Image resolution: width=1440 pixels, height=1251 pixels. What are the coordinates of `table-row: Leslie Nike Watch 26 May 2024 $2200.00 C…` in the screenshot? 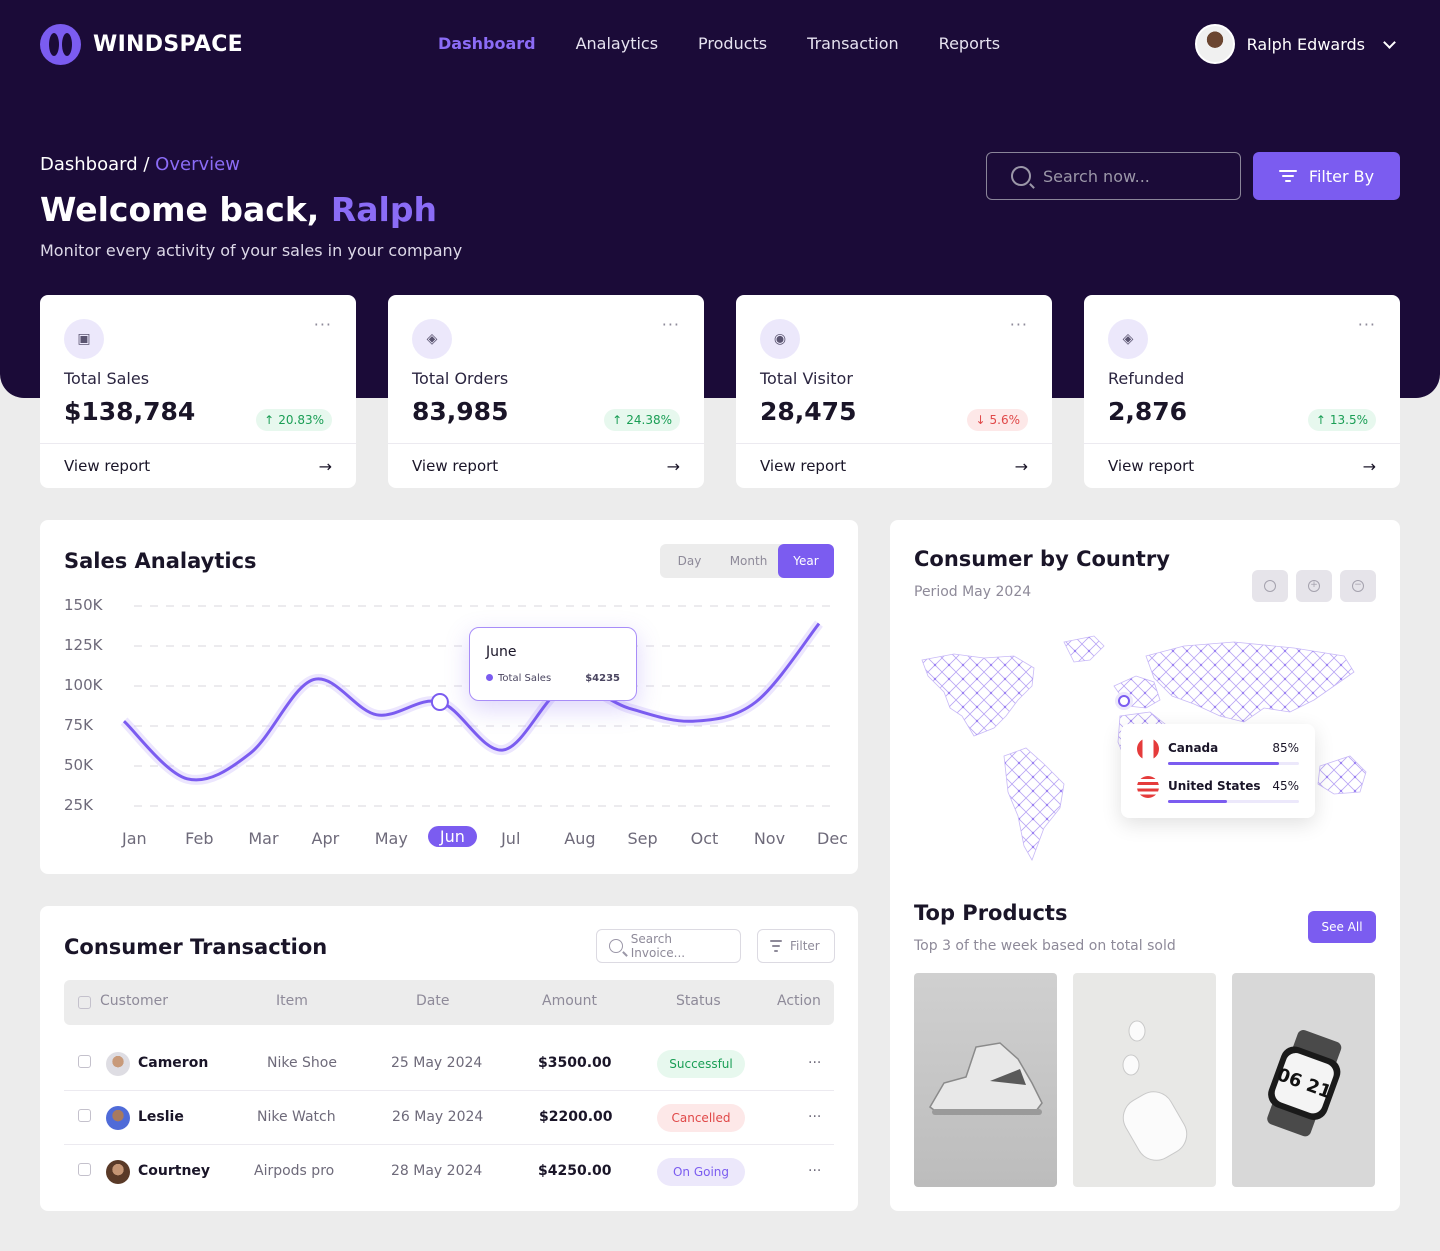 It's located at (449, 1118).